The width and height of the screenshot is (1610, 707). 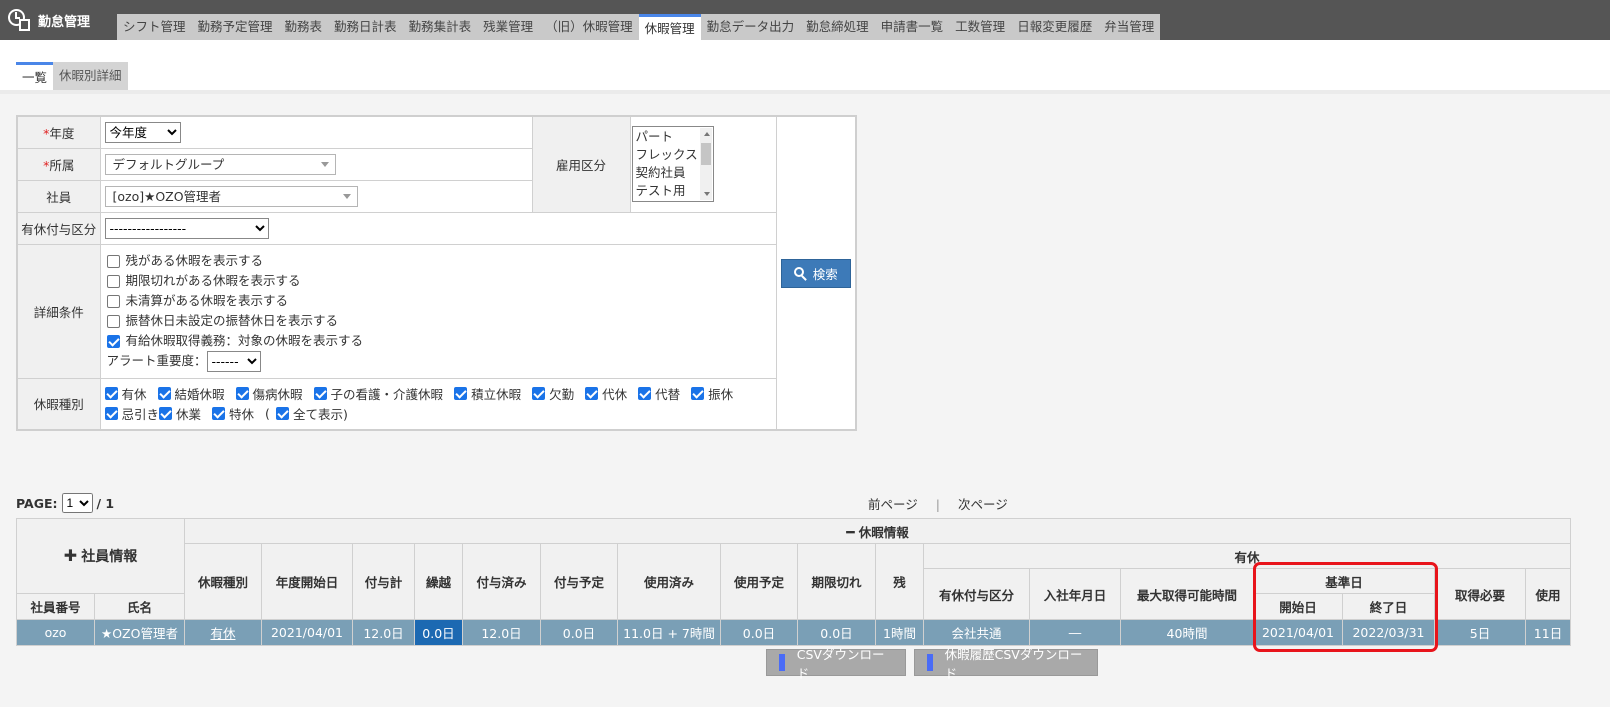 What do you see at coordinates (64, 22) in the screenshot?
I see `app-title-label: 勤怠管理` at bounding box center [64, 22].